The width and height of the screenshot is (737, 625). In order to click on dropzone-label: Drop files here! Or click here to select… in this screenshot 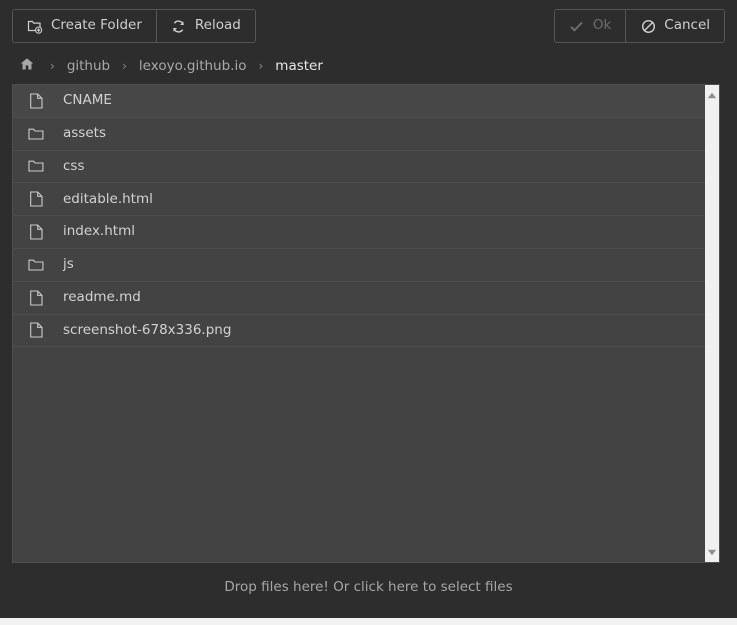, I will do `click(368, 587)`.